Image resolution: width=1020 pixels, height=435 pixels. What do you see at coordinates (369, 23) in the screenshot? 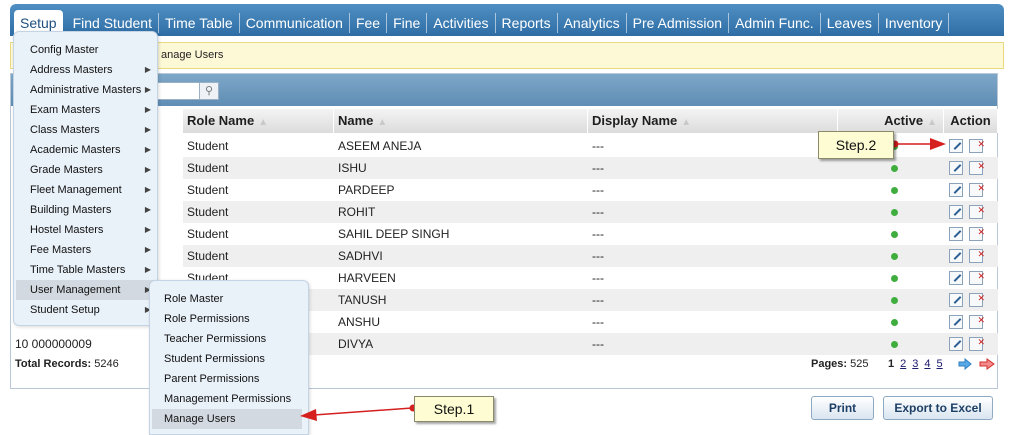
I see `nav-fee: Fee` at bounding box center [369, 23].